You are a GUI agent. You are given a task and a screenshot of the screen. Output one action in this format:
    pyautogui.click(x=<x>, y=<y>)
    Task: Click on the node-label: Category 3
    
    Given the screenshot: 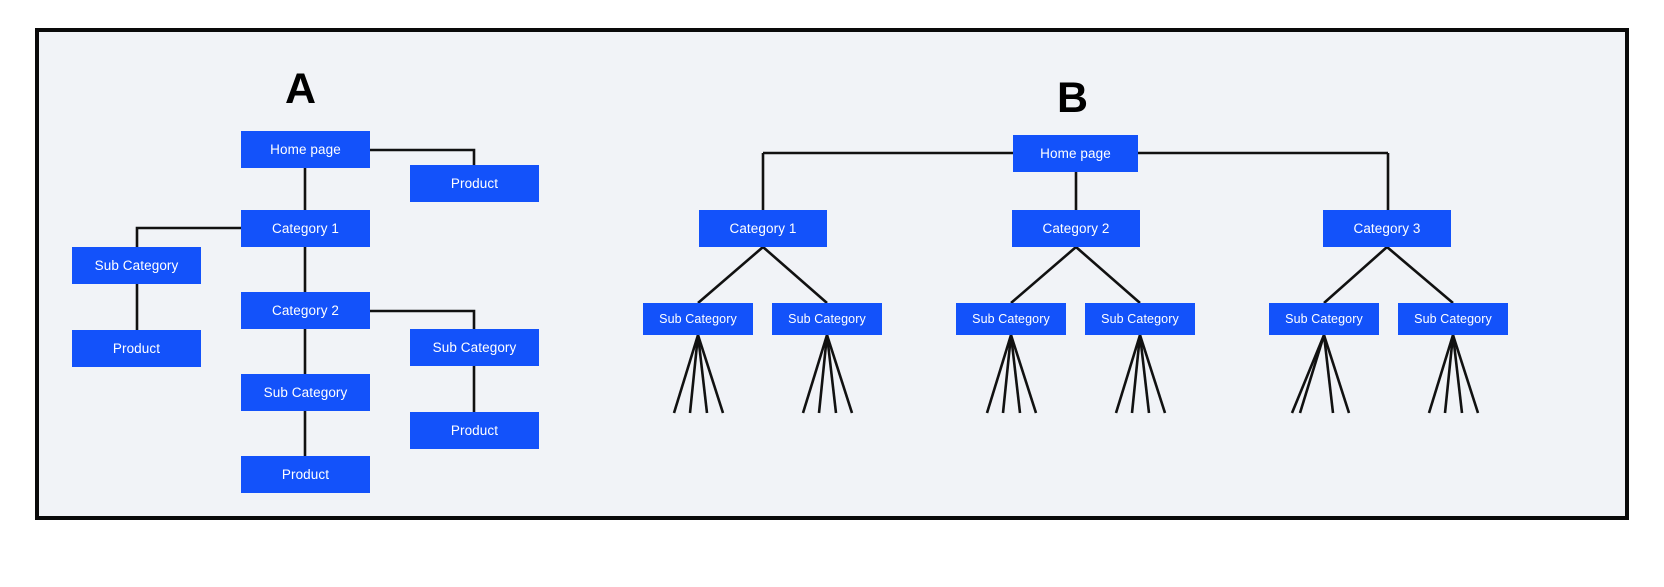 What is the action you would take?
    pyautogui.click(x=1387, y=228)
    